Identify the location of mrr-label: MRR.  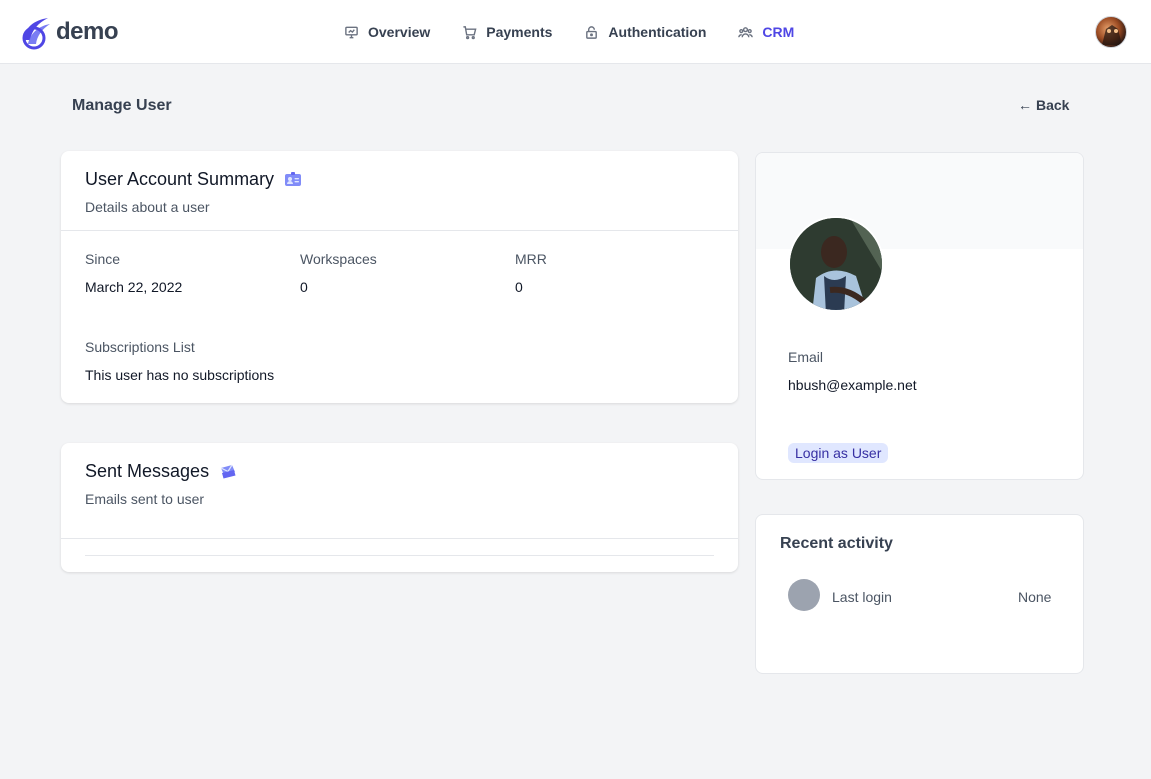
(531, 259).